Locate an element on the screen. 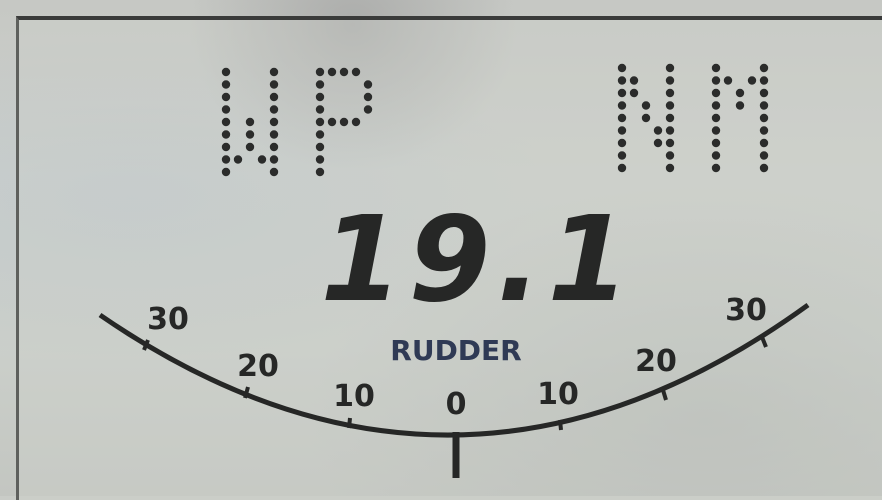 This screenshot has height=500, width=882. scale-label-port-10: 10 is located at coordinates (354, 396).